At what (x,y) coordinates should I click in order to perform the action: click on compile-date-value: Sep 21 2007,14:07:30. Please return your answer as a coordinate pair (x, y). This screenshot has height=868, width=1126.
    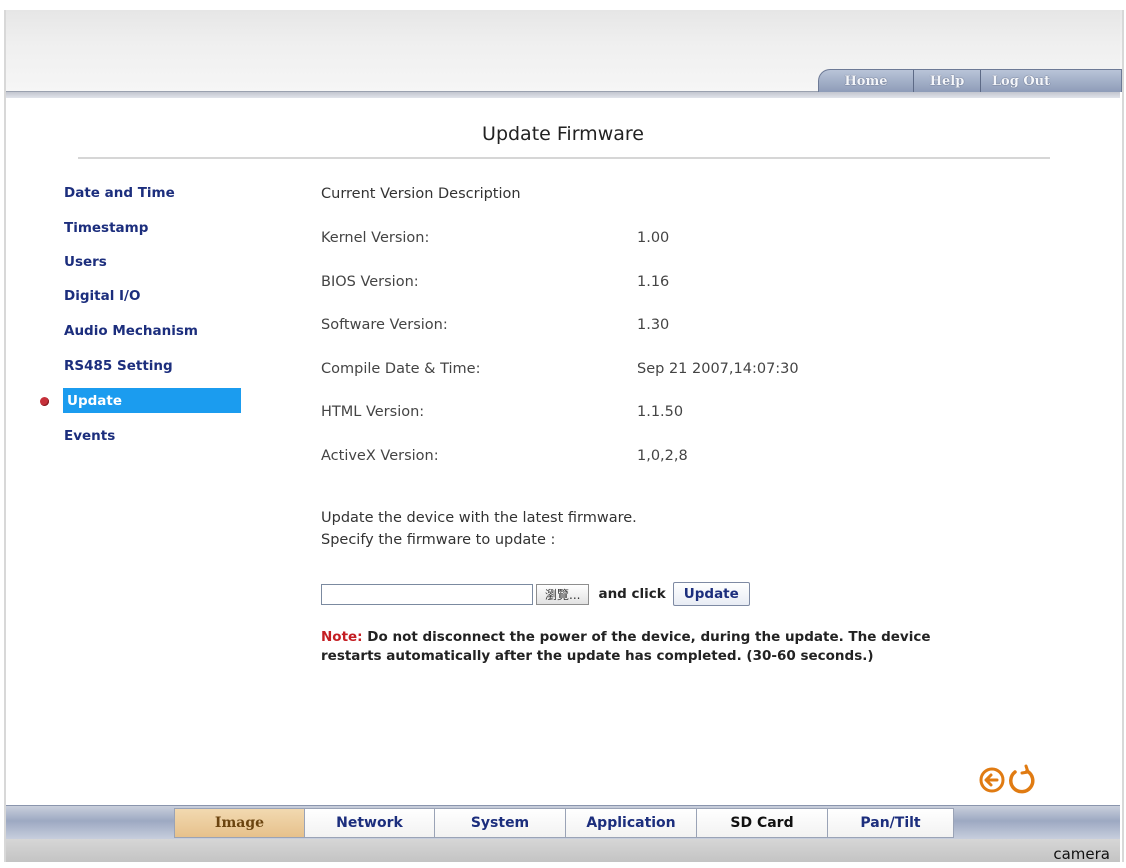
    Looking at the image, I should click on (718, 369).